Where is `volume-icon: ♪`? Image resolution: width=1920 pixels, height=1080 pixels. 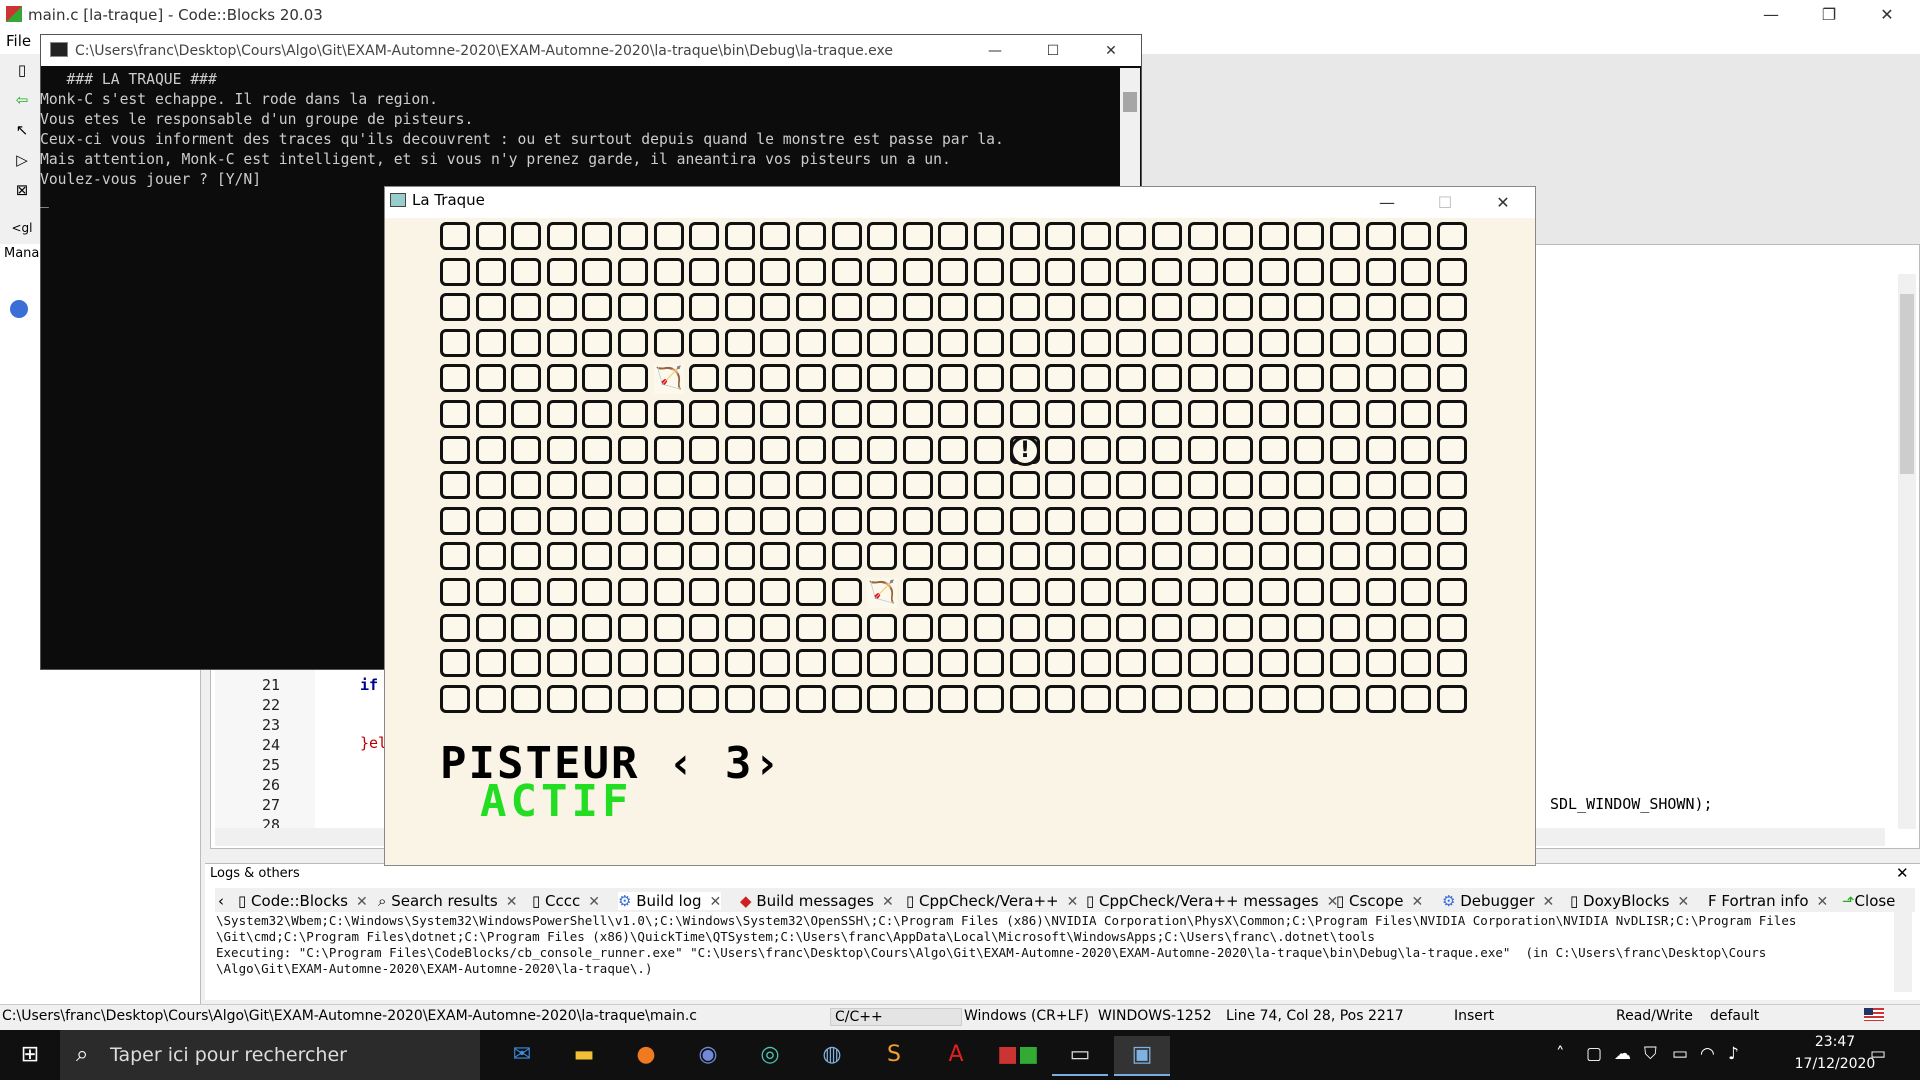 volume-icon: ♪ is located at coordinates (1733, 1054).